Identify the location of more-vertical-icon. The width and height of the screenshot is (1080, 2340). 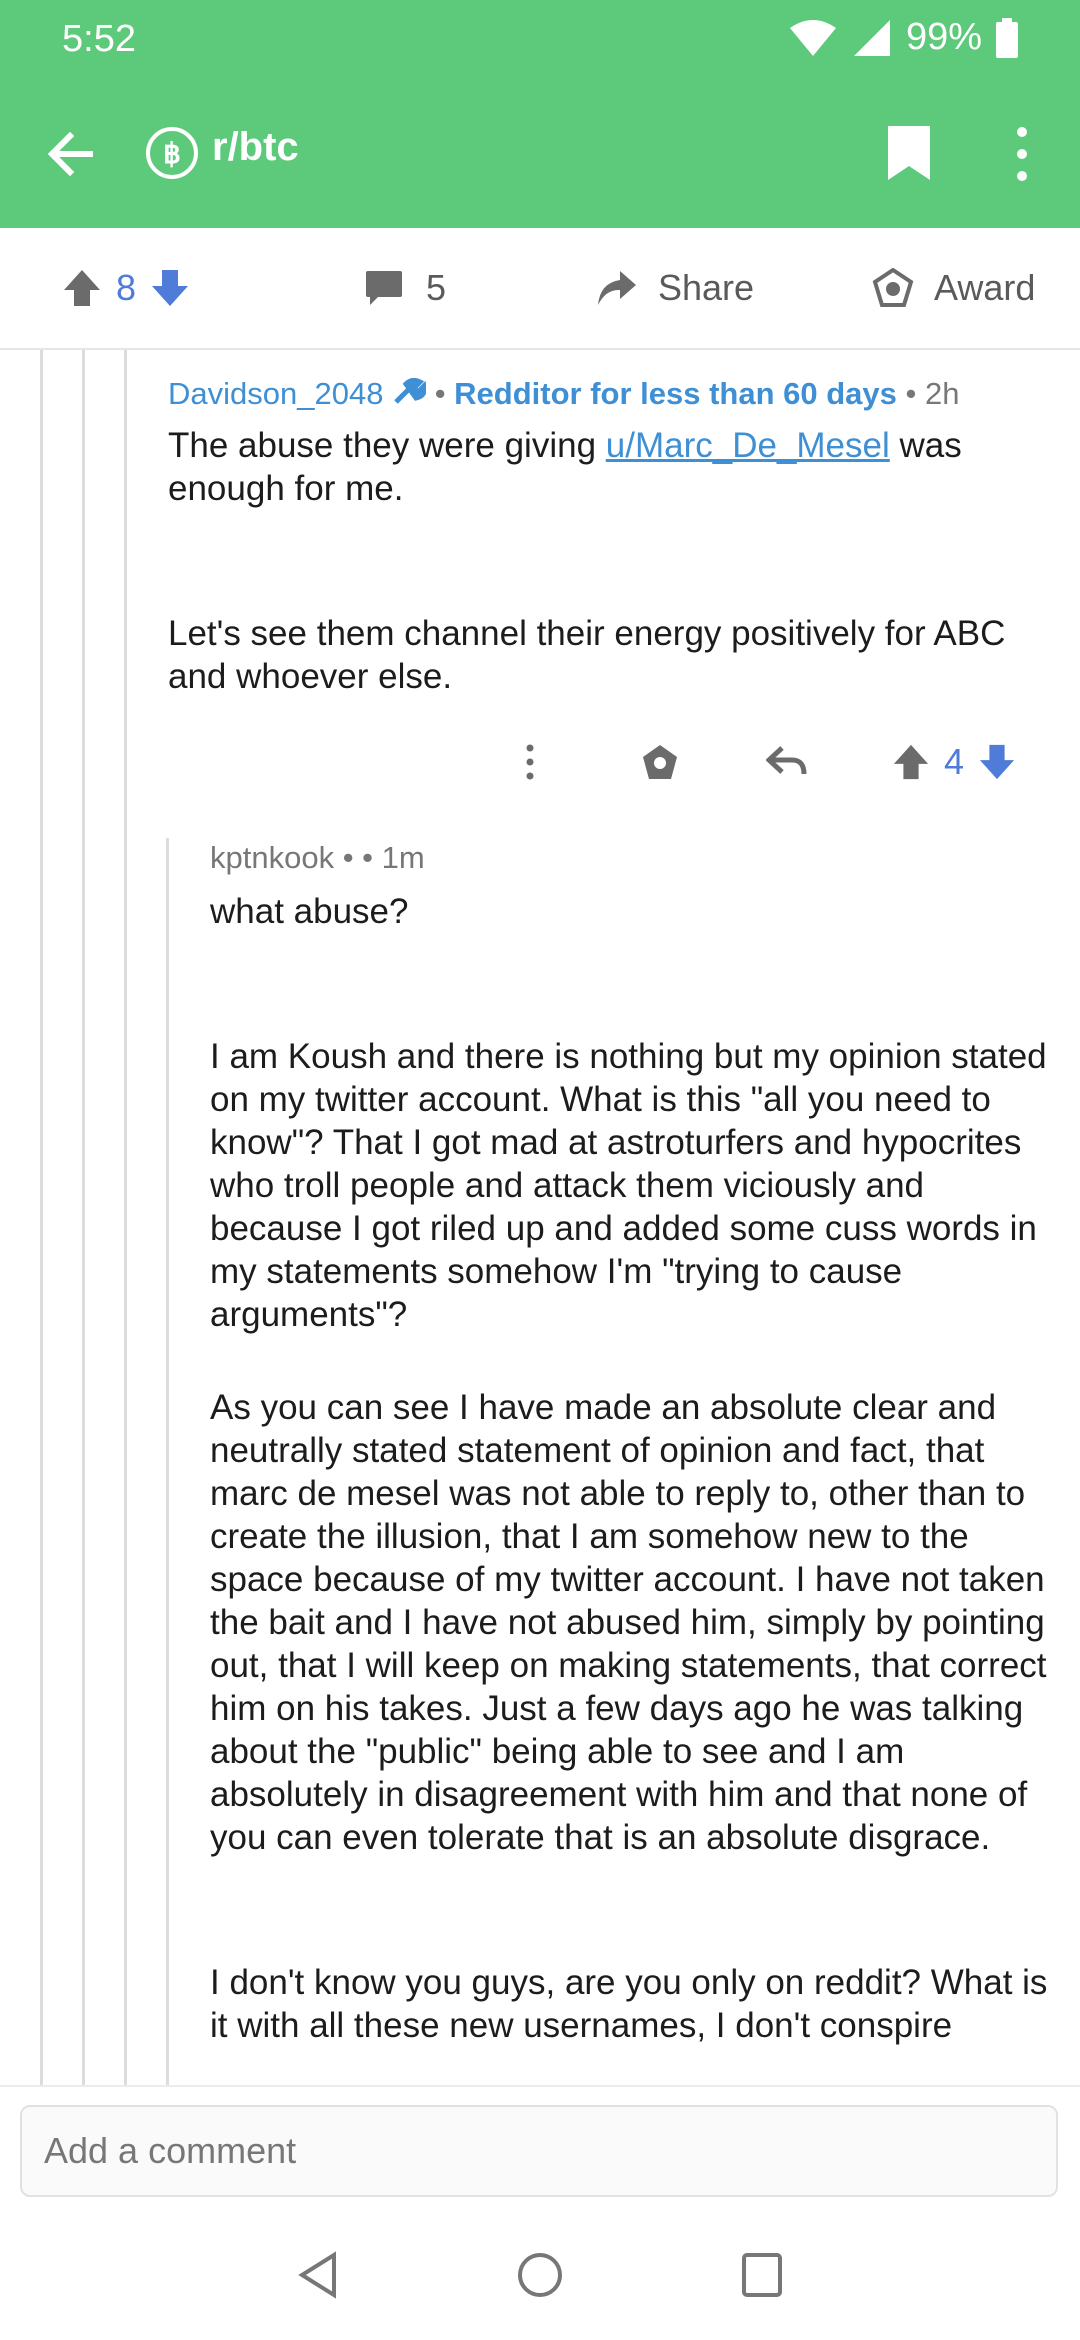
(530, 762).